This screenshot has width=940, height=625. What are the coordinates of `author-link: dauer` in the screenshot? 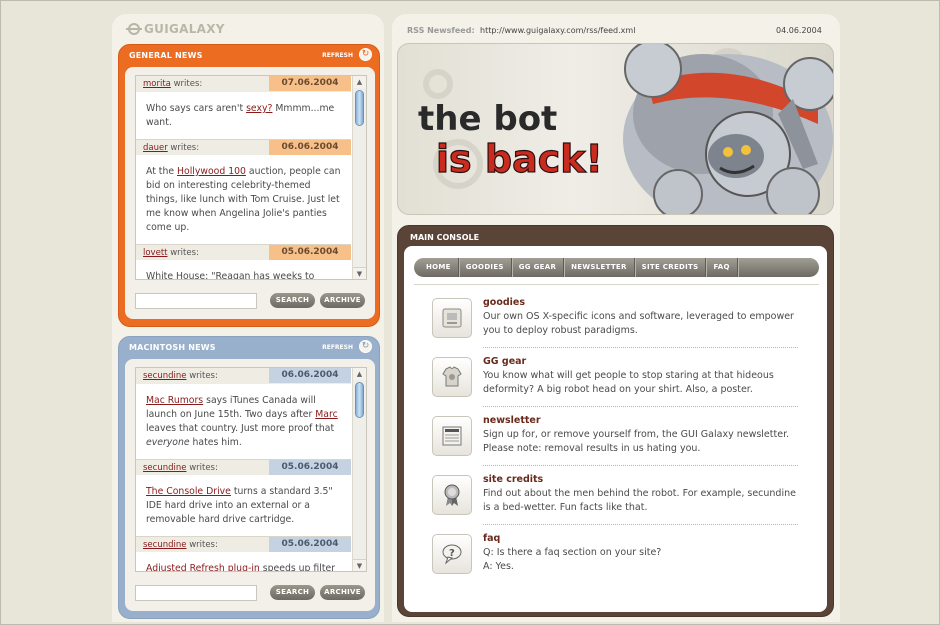 It's located at (155, 148).